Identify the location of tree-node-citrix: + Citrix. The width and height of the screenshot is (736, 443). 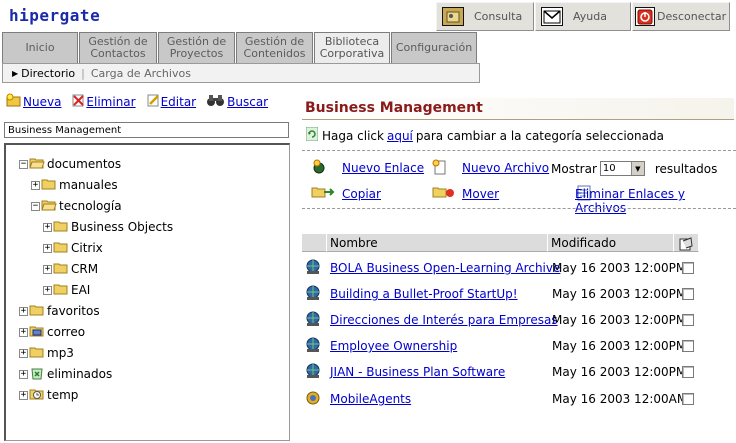
(73, 248).